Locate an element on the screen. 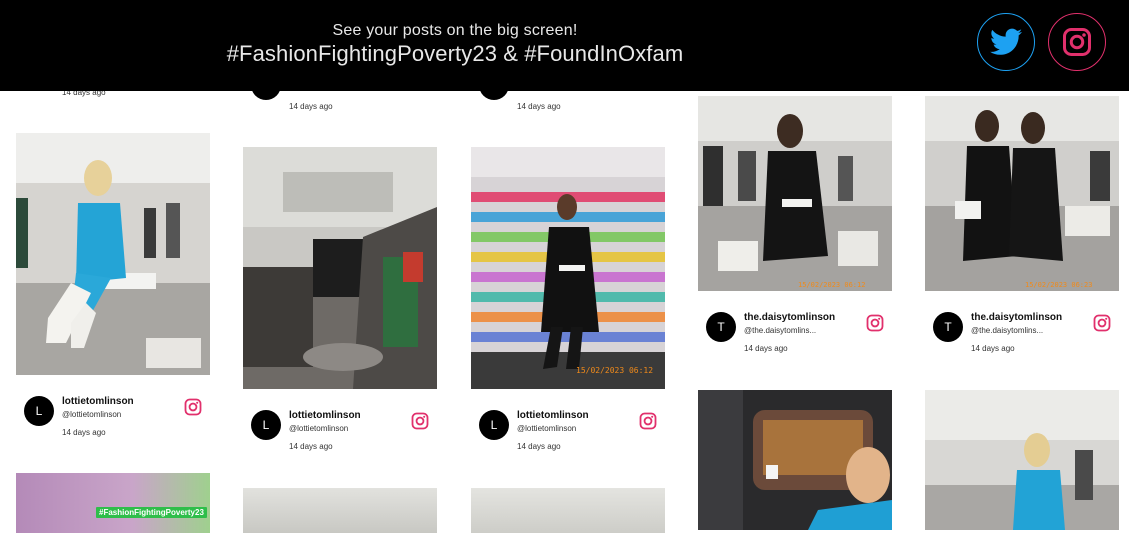  twitter-icon is located at coordinates (1006, 41).